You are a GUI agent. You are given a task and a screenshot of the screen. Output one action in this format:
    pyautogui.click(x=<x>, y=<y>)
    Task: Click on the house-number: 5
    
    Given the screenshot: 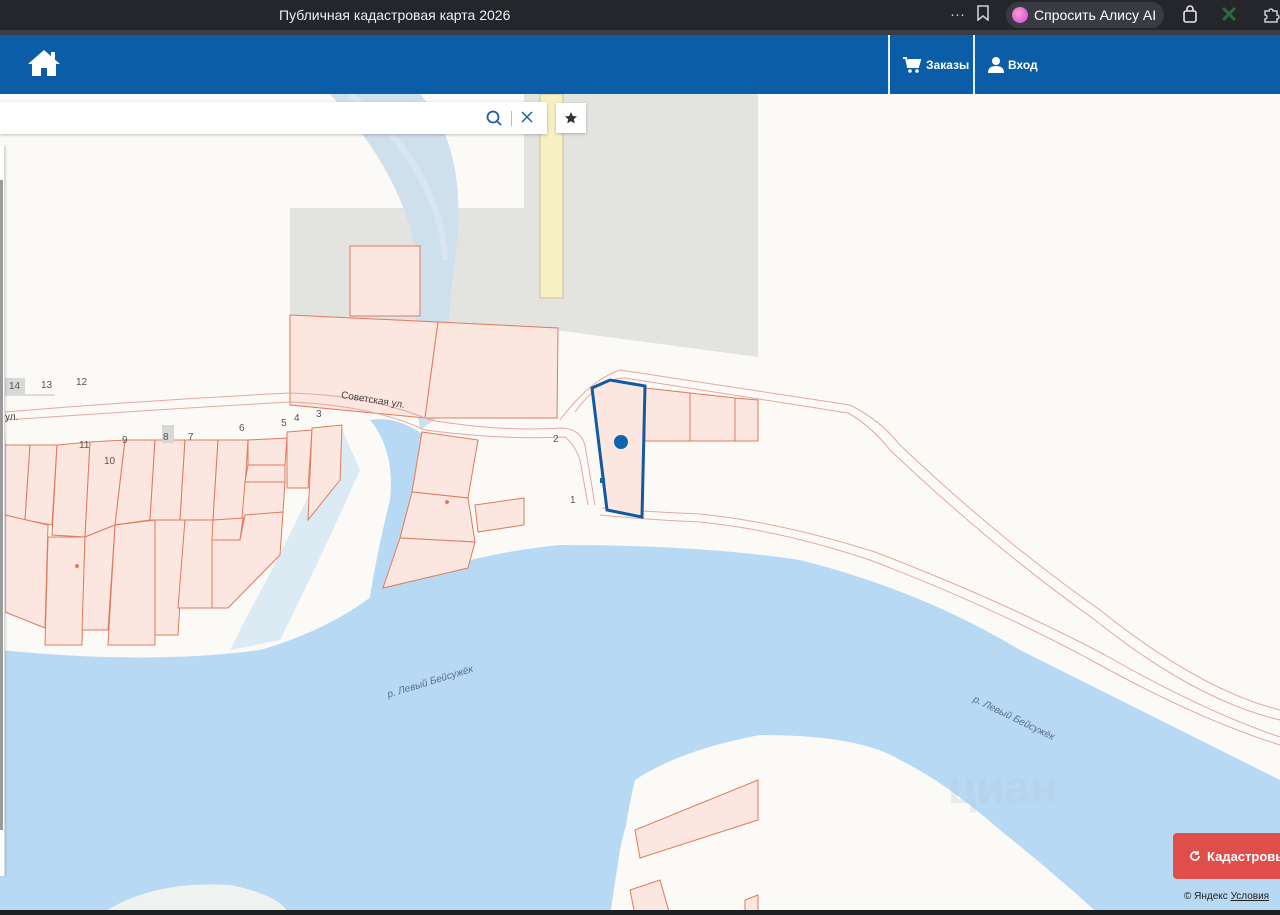 What is the action you would take?
    pyautogui.click(x=284, y=423)
    